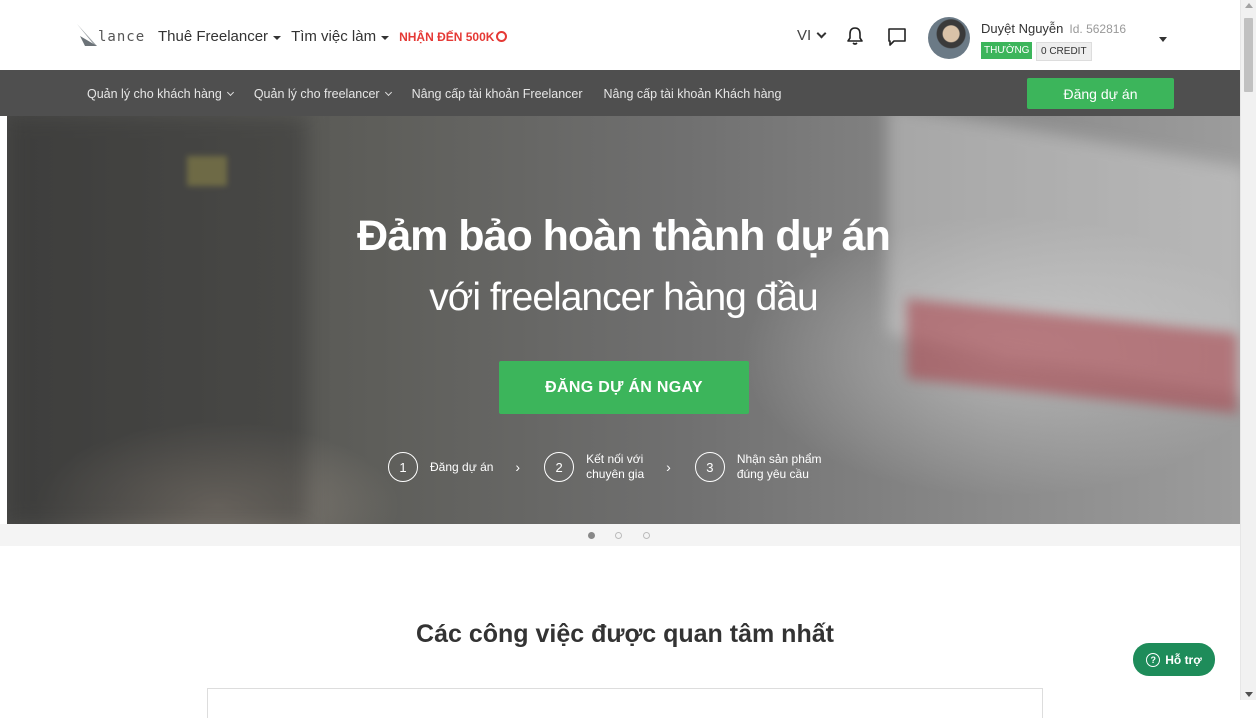  I want to click on promo-coin-icon, so click(502, 36).